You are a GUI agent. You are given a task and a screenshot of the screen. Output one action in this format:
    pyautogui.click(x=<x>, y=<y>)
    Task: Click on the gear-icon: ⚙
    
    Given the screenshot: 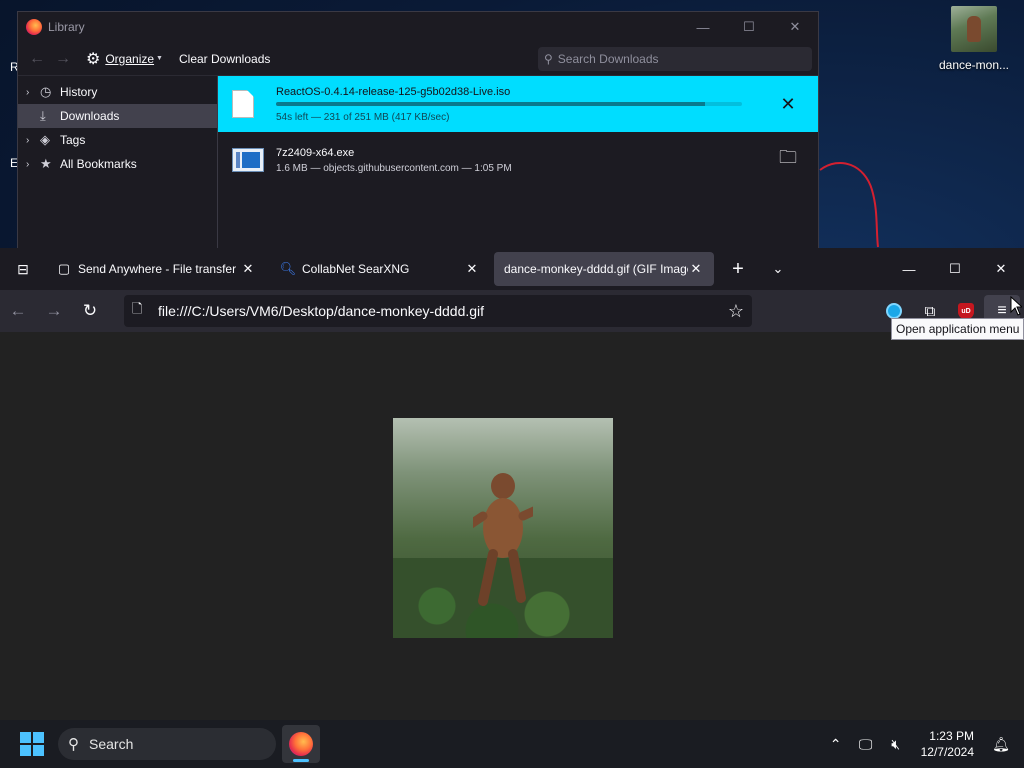 What is the action you would take?
    pyautogui.click(x=93, y=59)
    